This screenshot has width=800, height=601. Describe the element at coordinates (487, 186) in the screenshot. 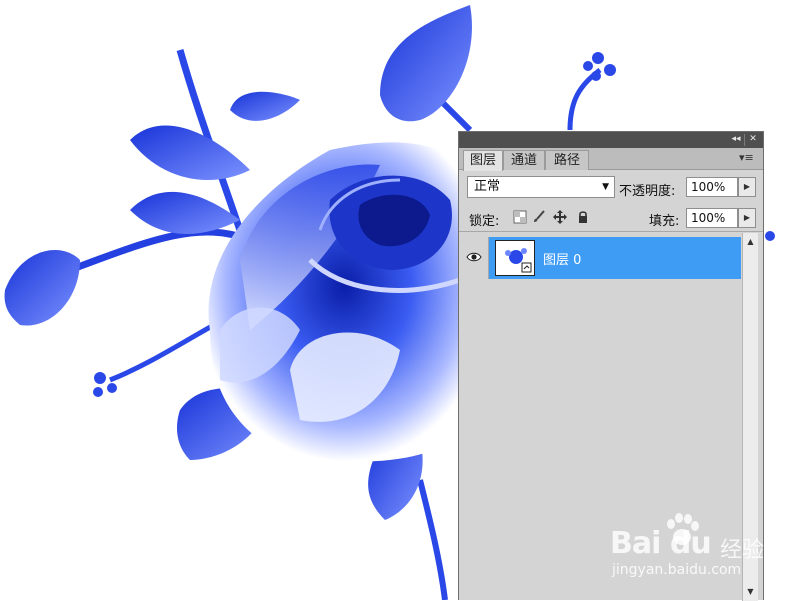

I see `blend-mode-value: 正常` at that location.